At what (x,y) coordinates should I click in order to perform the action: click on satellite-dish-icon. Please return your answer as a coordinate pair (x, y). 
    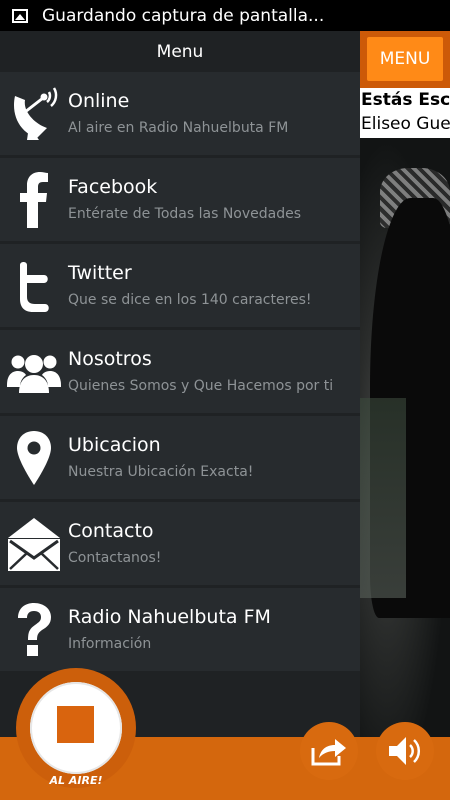
    Looking at the image, I should click on (34, 113).